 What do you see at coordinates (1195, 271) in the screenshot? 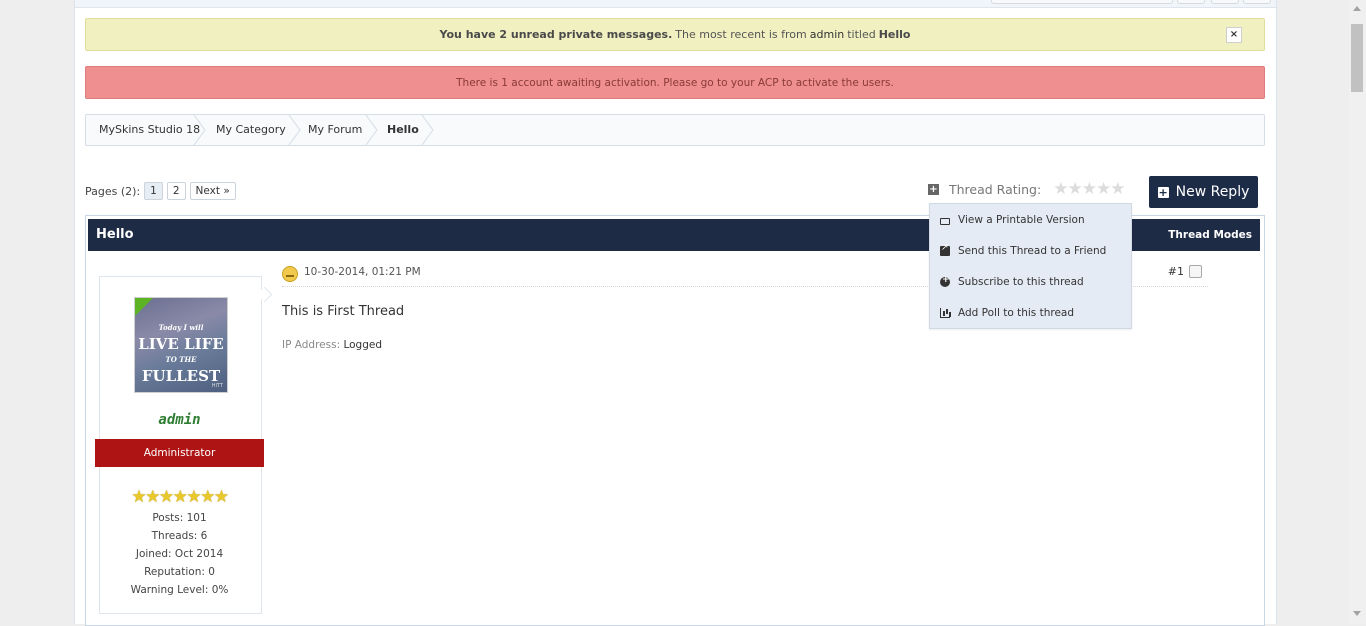
I see `post-select-checkbox` at bounding box center [1195, 271].